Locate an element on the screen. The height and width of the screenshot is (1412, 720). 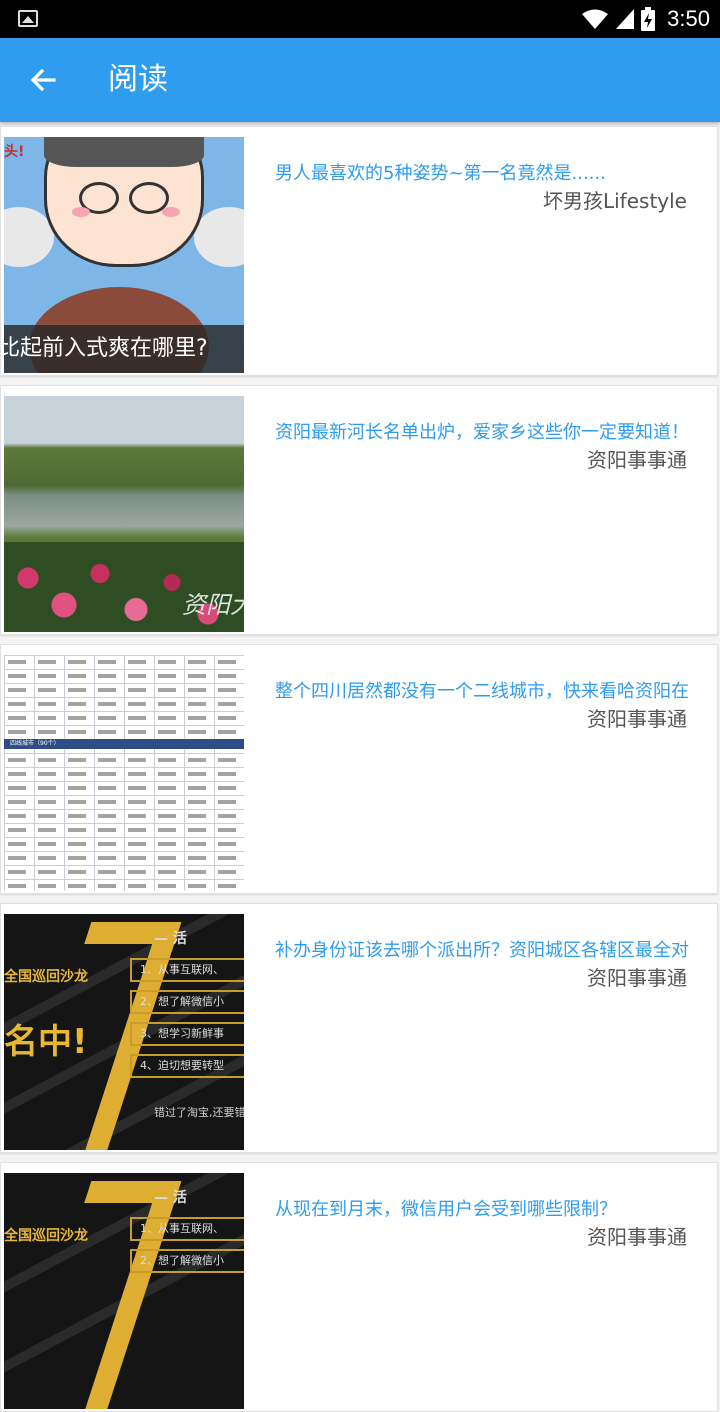
status-icons: 3:50 is located at coordinates (645, 19).